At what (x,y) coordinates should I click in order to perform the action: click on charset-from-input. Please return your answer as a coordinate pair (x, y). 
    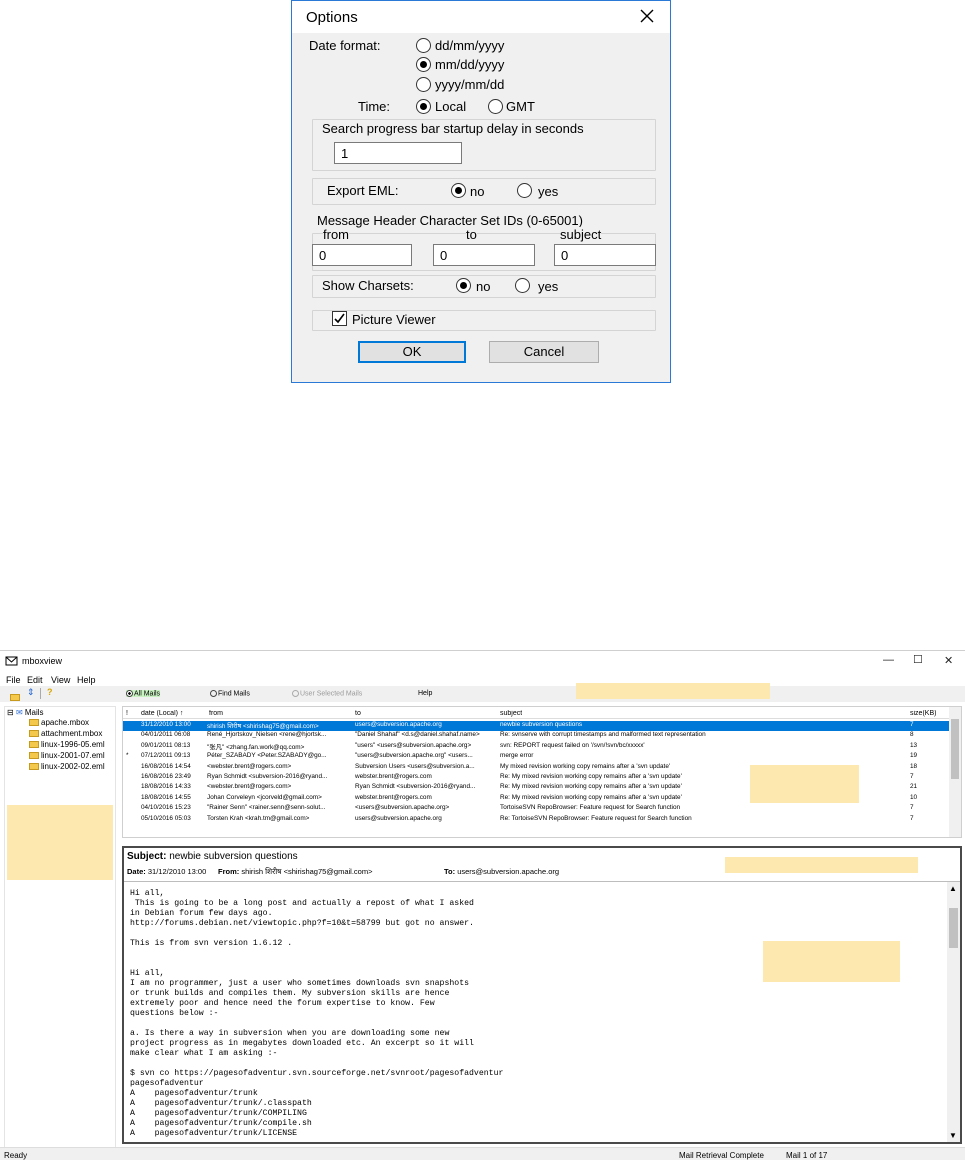
    Looking at the image, I should click on (362, 255).